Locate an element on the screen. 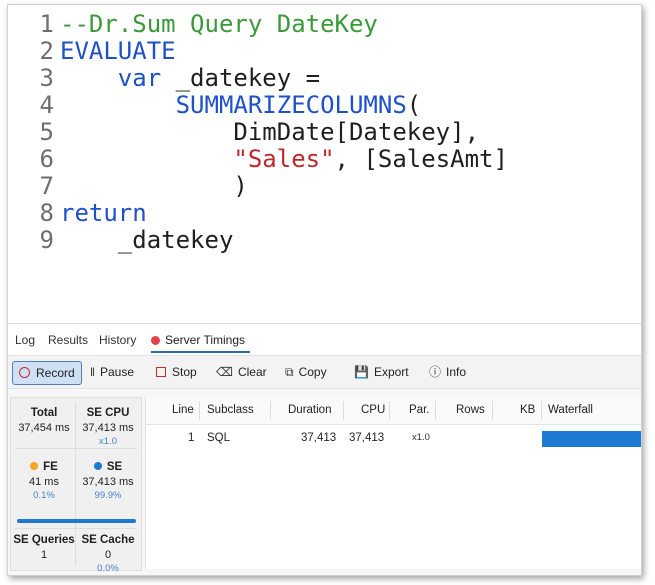 The image size is (655, 585). code-token: _datekey is located at coordinates (147, 240).